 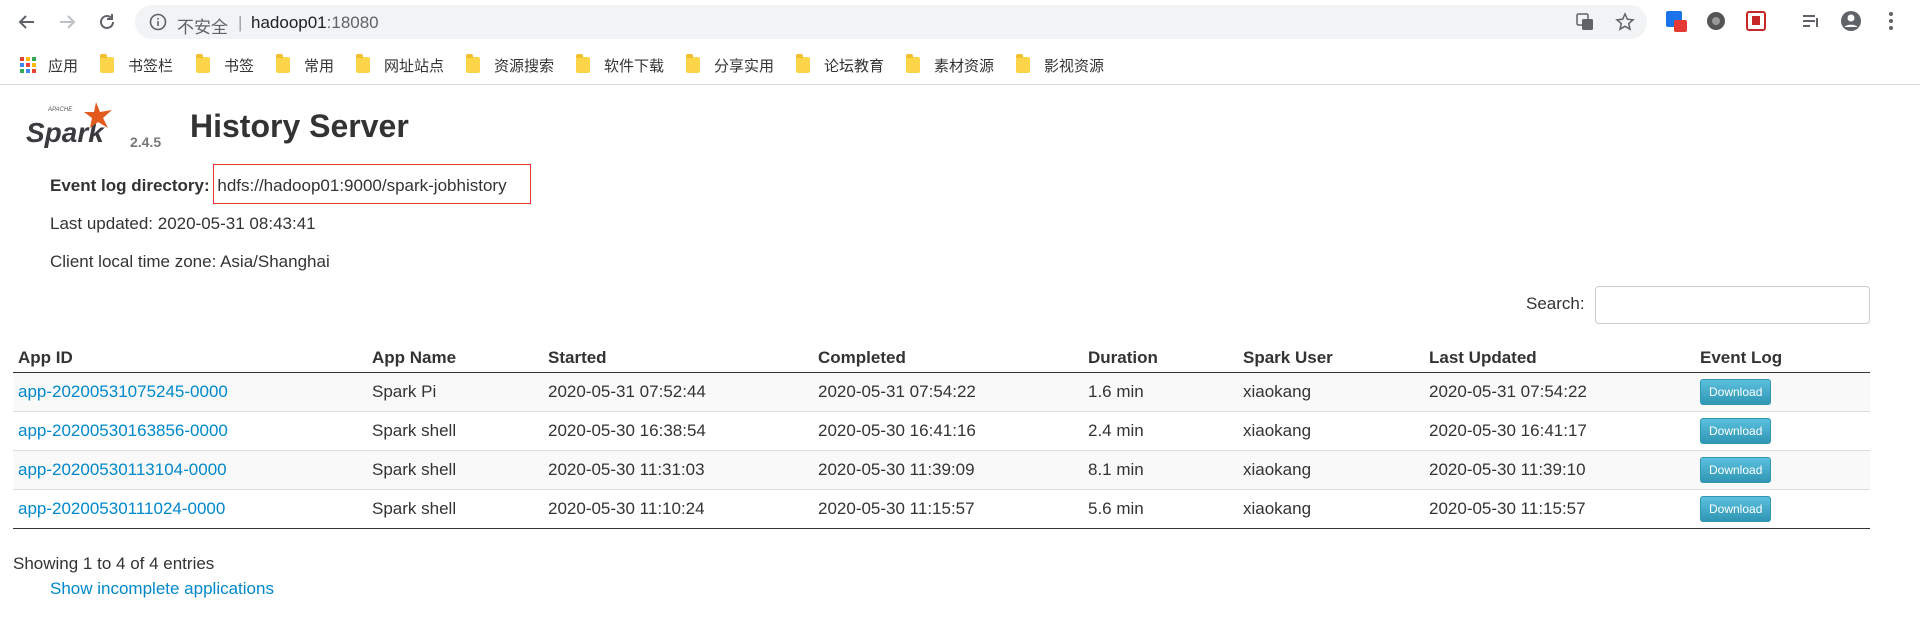 I want to click on address-bar: 不安全 | hadoop01:18080, so click(x=891, y=22).